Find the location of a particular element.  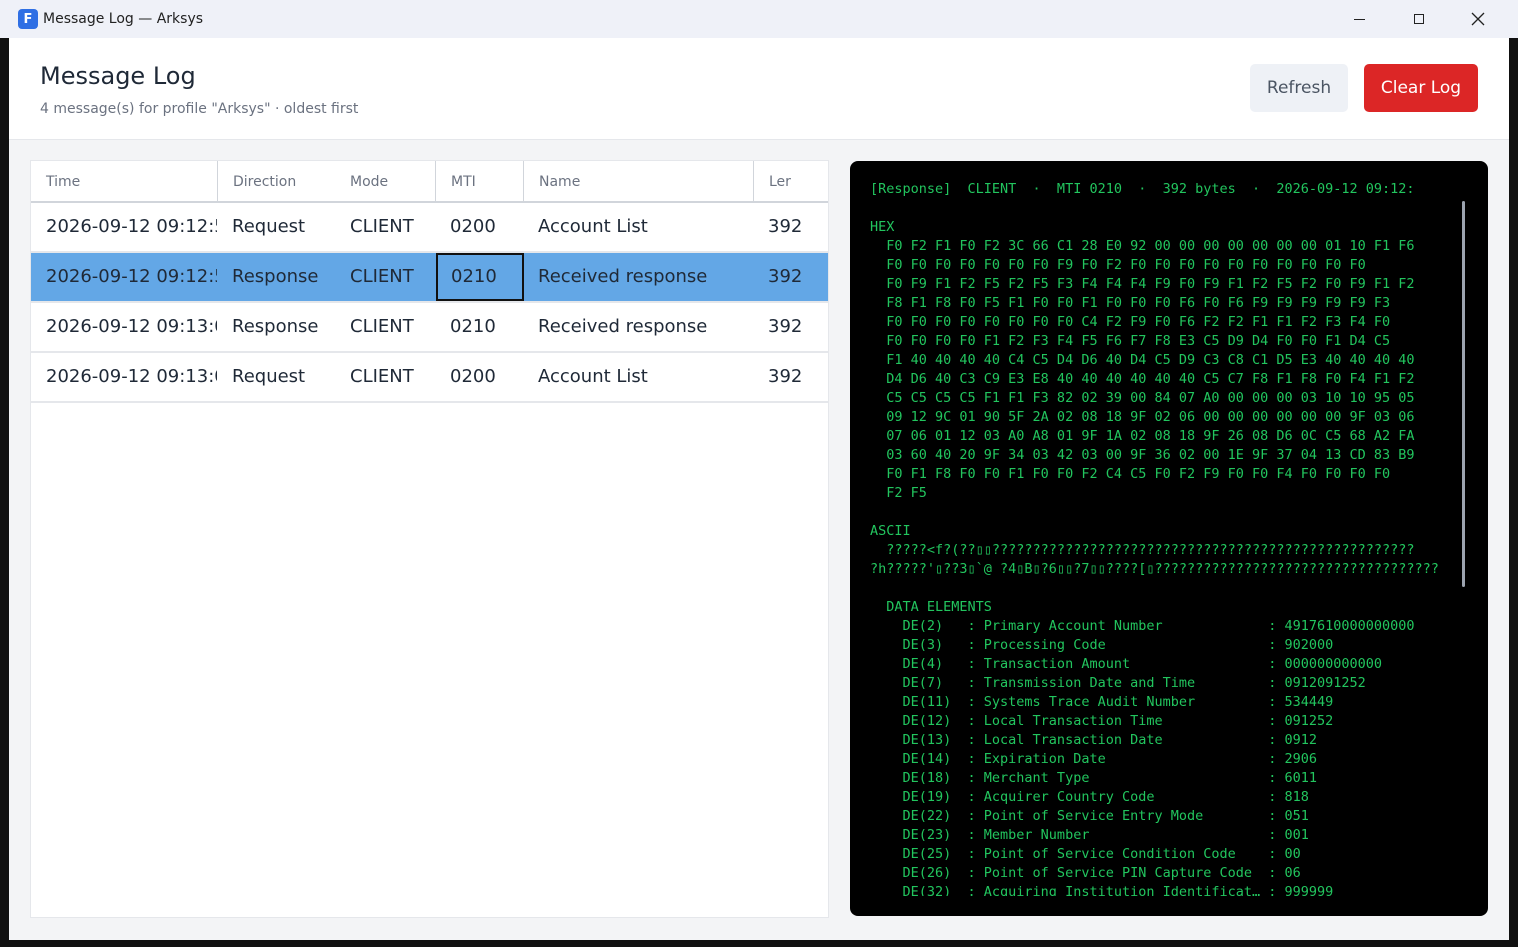

close-icon is located at coordinates (1478, 19).